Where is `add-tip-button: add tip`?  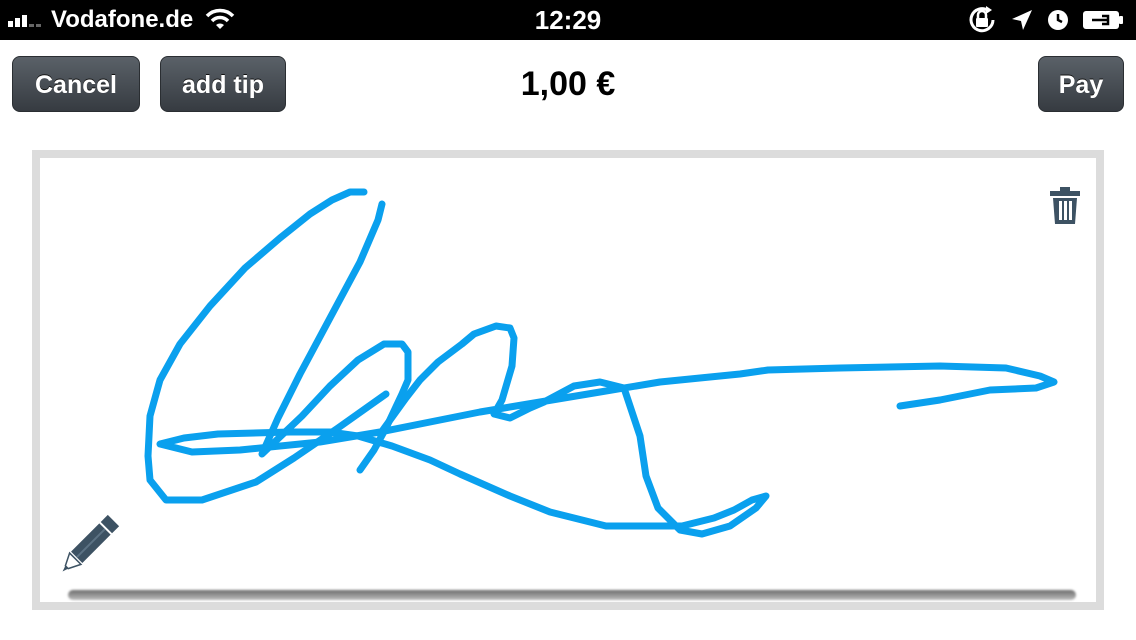
add-tip-button: add tip is located at coordinates (223, 84).